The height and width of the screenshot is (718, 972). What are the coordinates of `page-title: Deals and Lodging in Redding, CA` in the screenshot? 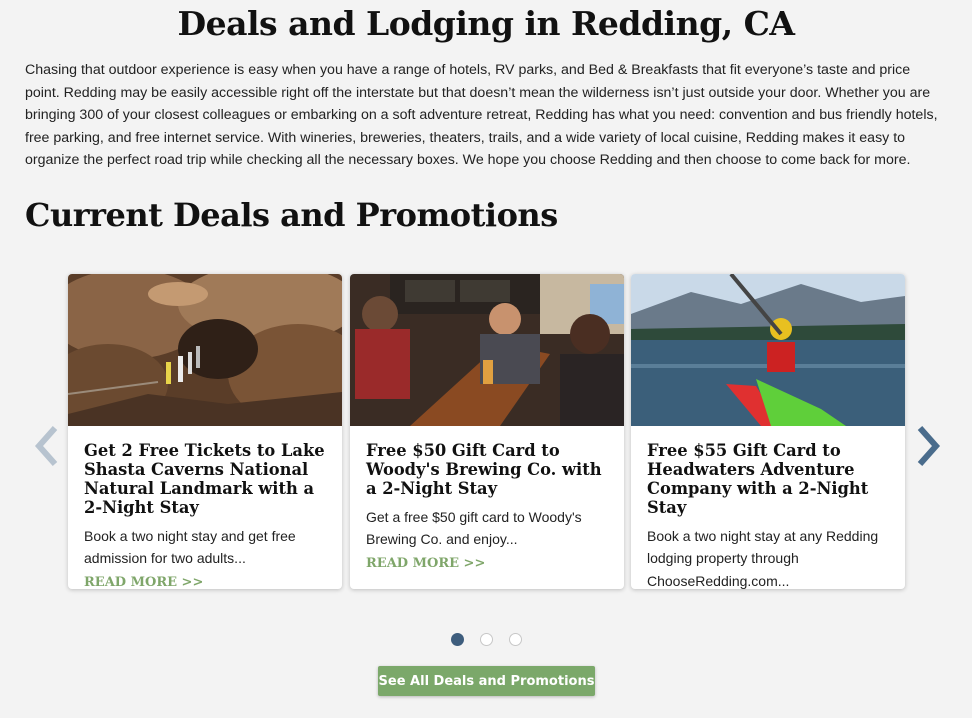 It's located at (486, 23).